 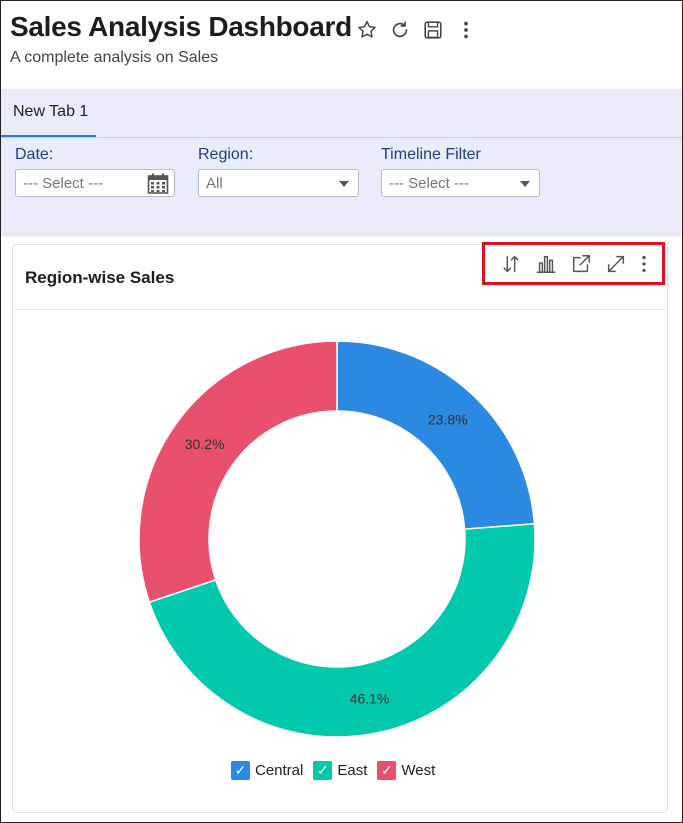 I want to click on page-subtitle: A complete analysis on Sales, so click(x=114, y=57).